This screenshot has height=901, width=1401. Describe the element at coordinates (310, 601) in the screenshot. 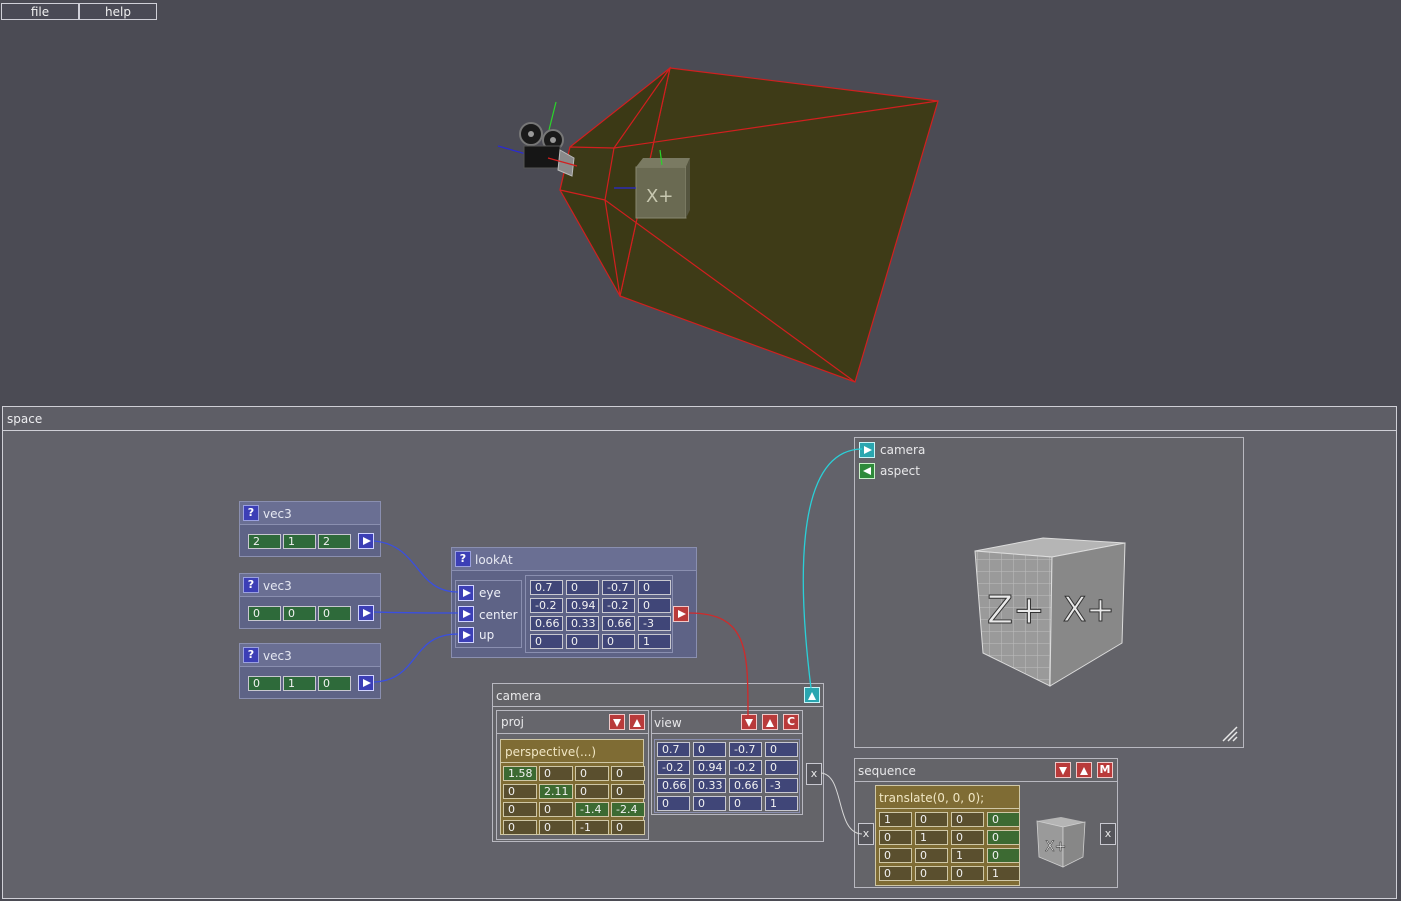

I see `vec3-node-center: ? vec3 0 0 0` at that location.